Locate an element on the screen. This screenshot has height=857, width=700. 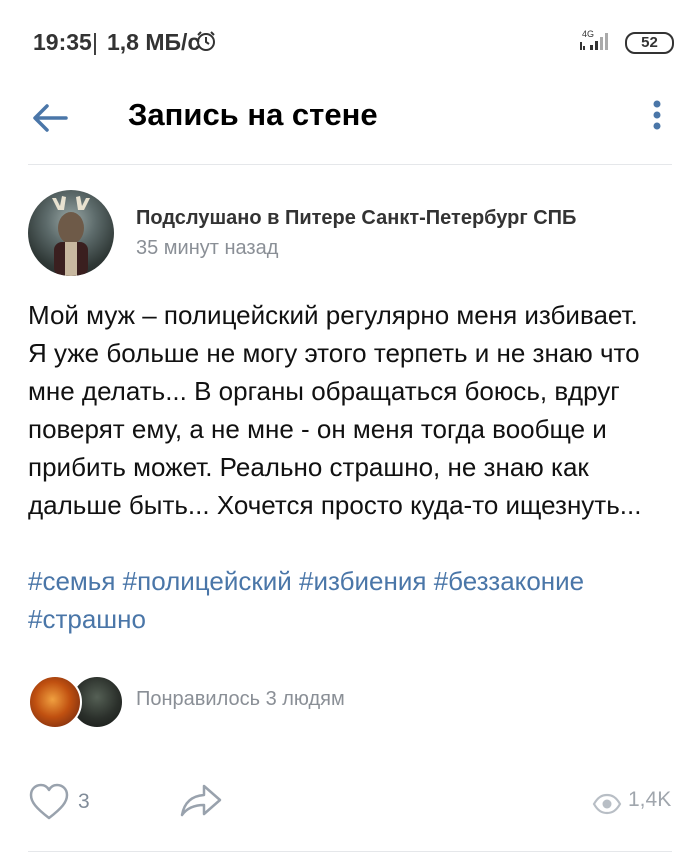
heart-icon is located at coordinates (49, 801).